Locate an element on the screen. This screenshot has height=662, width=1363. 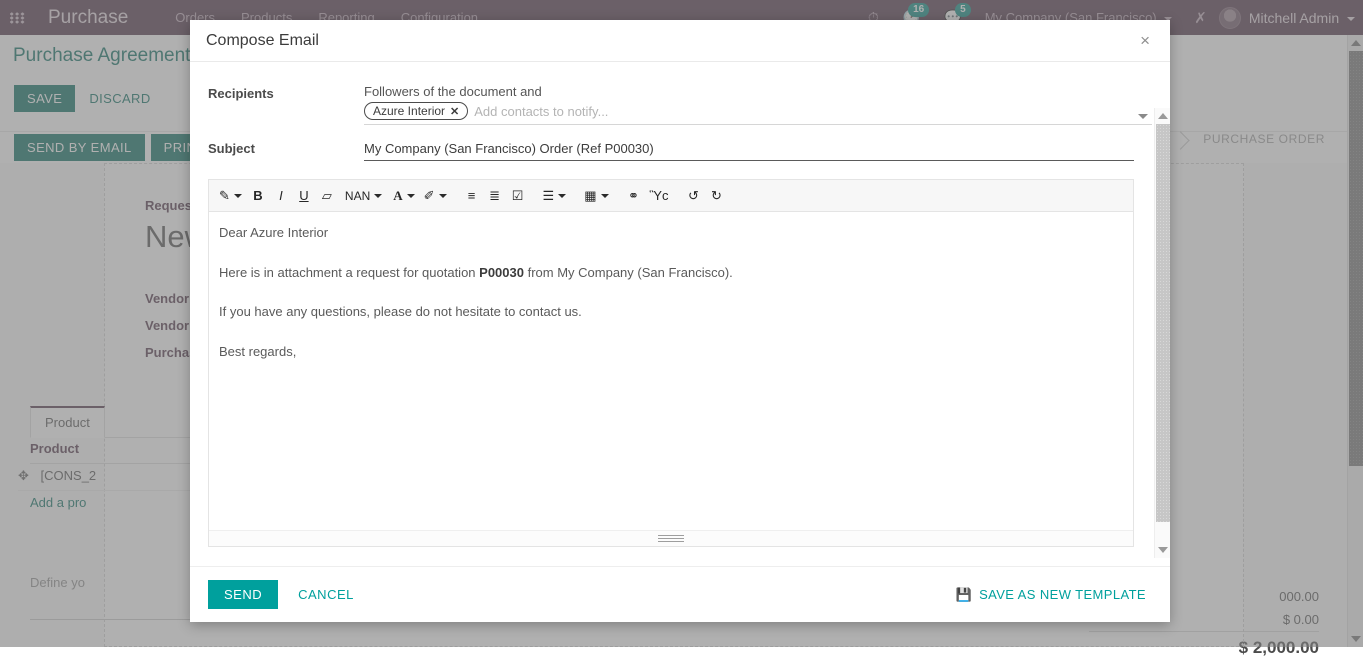
remove-format-icon: ▱ is located at coordinates (327, 196).